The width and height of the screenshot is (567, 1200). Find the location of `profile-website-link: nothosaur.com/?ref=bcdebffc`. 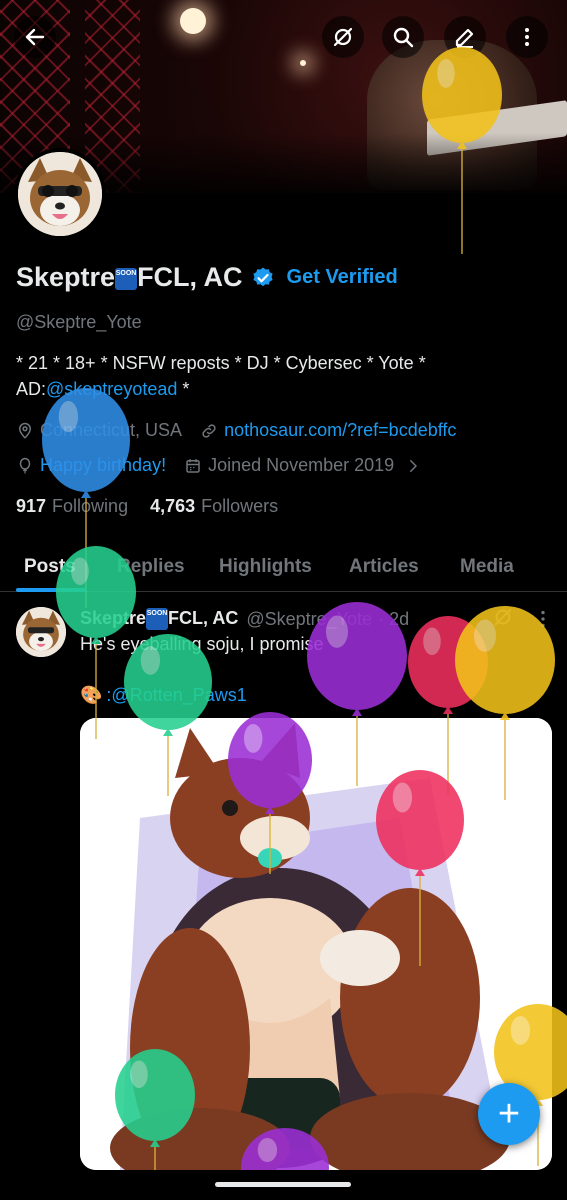

profile-website-link: nothosaur.com/?ref=bcdebffc is located at coordinates (340, 430).